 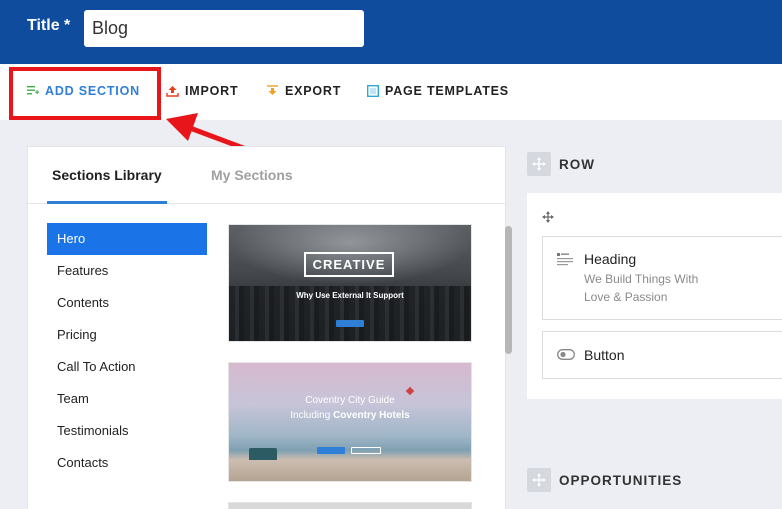 What do you see at coordinates (366, 450) in the screenshot?
I see `thumbnail-secondary-cta` at bounding box center [366, 450].